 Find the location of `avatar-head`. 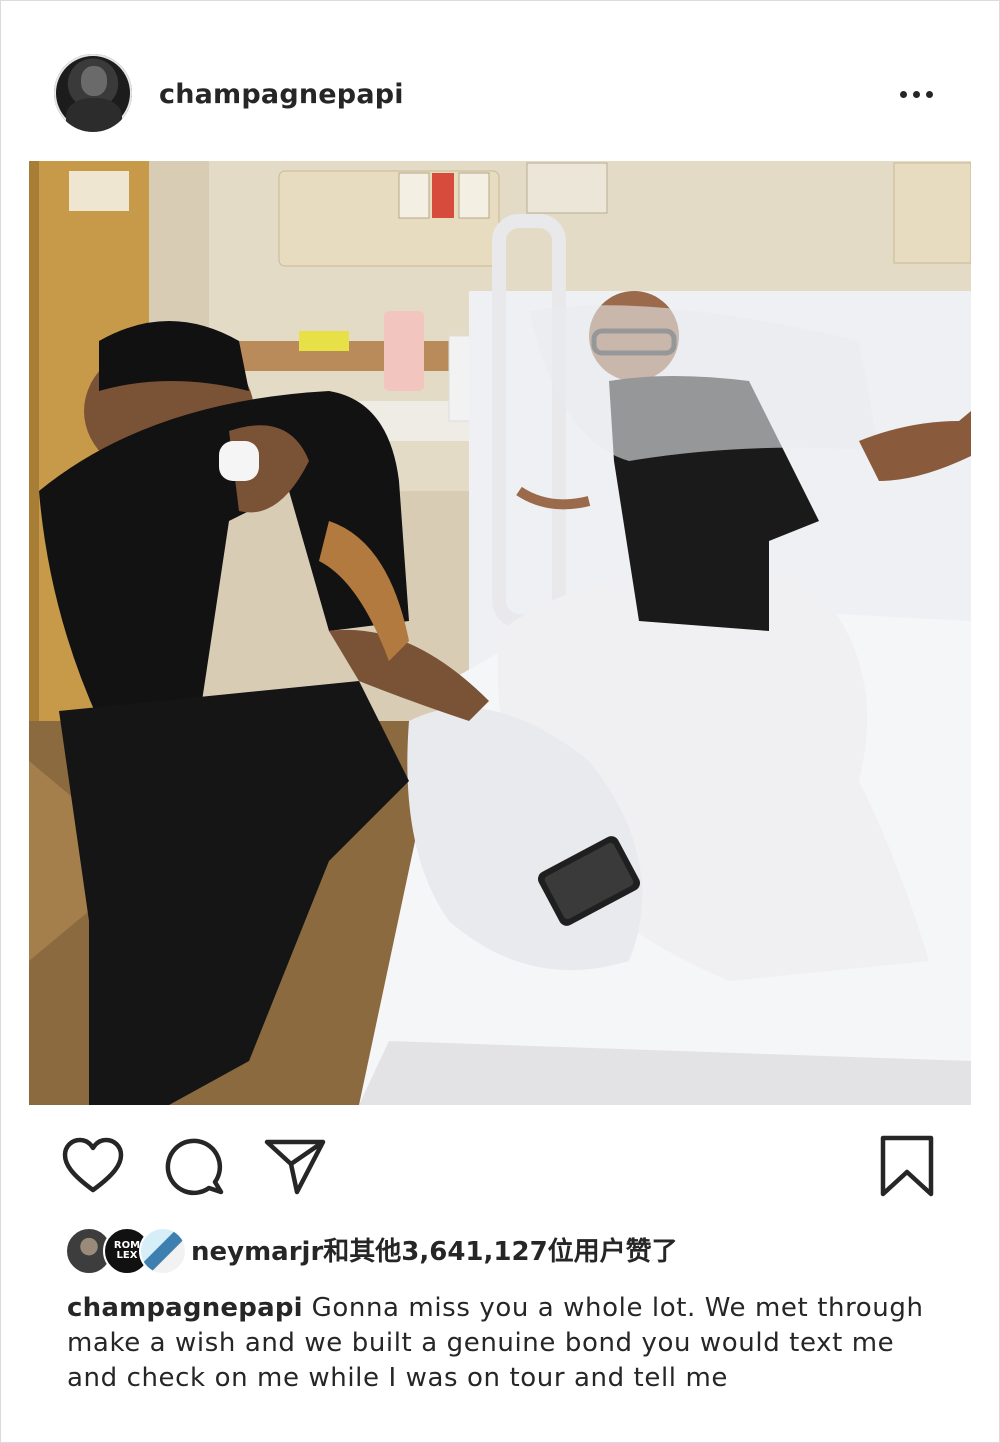

avatar-head is located at coordinates (94, 81).